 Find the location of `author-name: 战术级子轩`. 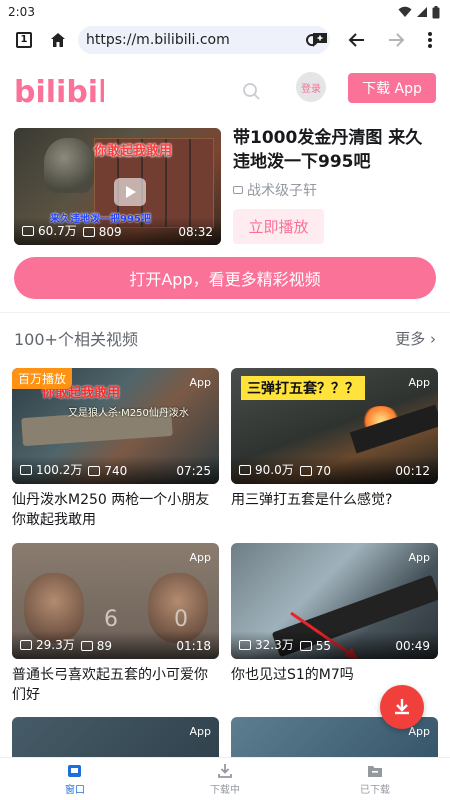

author-name: 战术级子轩 is located at coordinates (282, 191).